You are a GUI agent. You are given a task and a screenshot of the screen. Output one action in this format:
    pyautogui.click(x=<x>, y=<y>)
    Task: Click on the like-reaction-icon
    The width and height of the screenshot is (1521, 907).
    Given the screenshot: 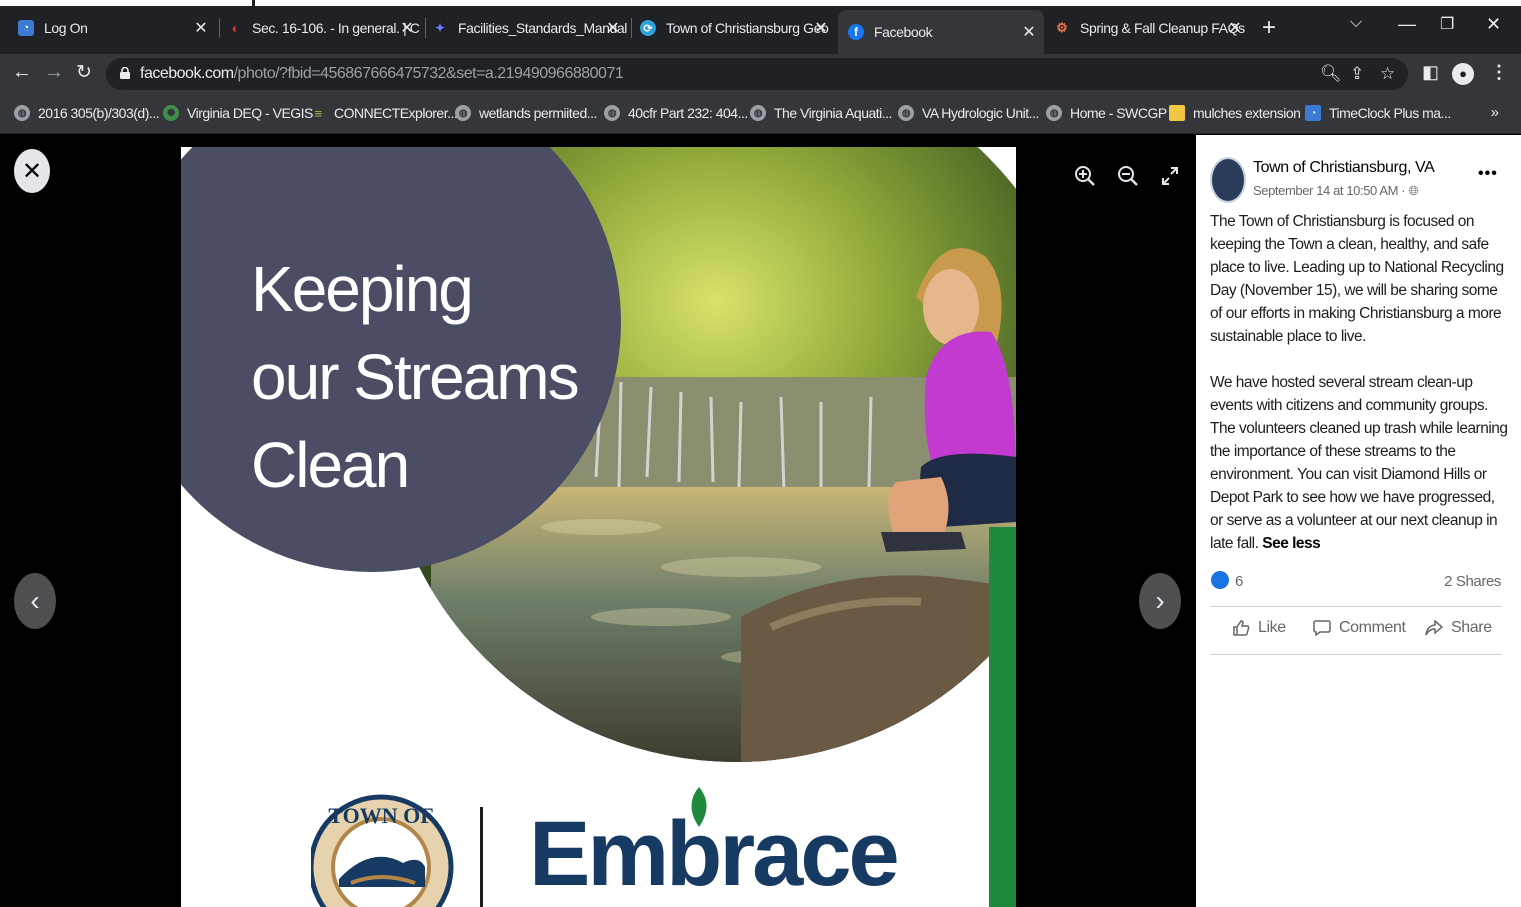 What is the action you would take?
    pyautogui.click(x=1220, y=580)
    